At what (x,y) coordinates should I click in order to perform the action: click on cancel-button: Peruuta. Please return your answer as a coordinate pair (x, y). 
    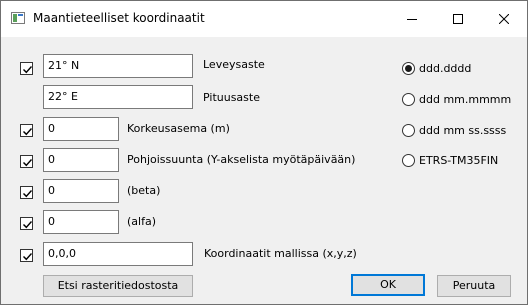
    Looking at the image, I should click on (474, 286).